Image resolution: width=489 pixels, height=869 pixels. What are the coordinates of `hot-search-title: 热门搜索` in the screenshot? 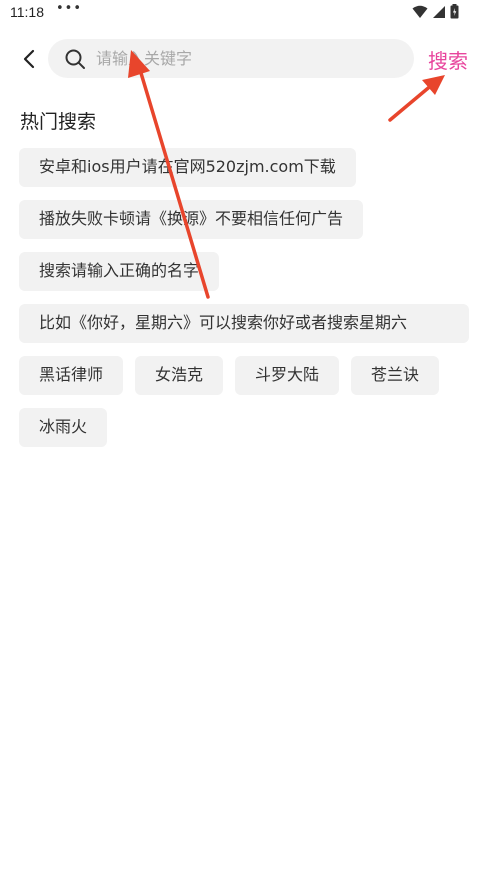 It's located at (58, 122).